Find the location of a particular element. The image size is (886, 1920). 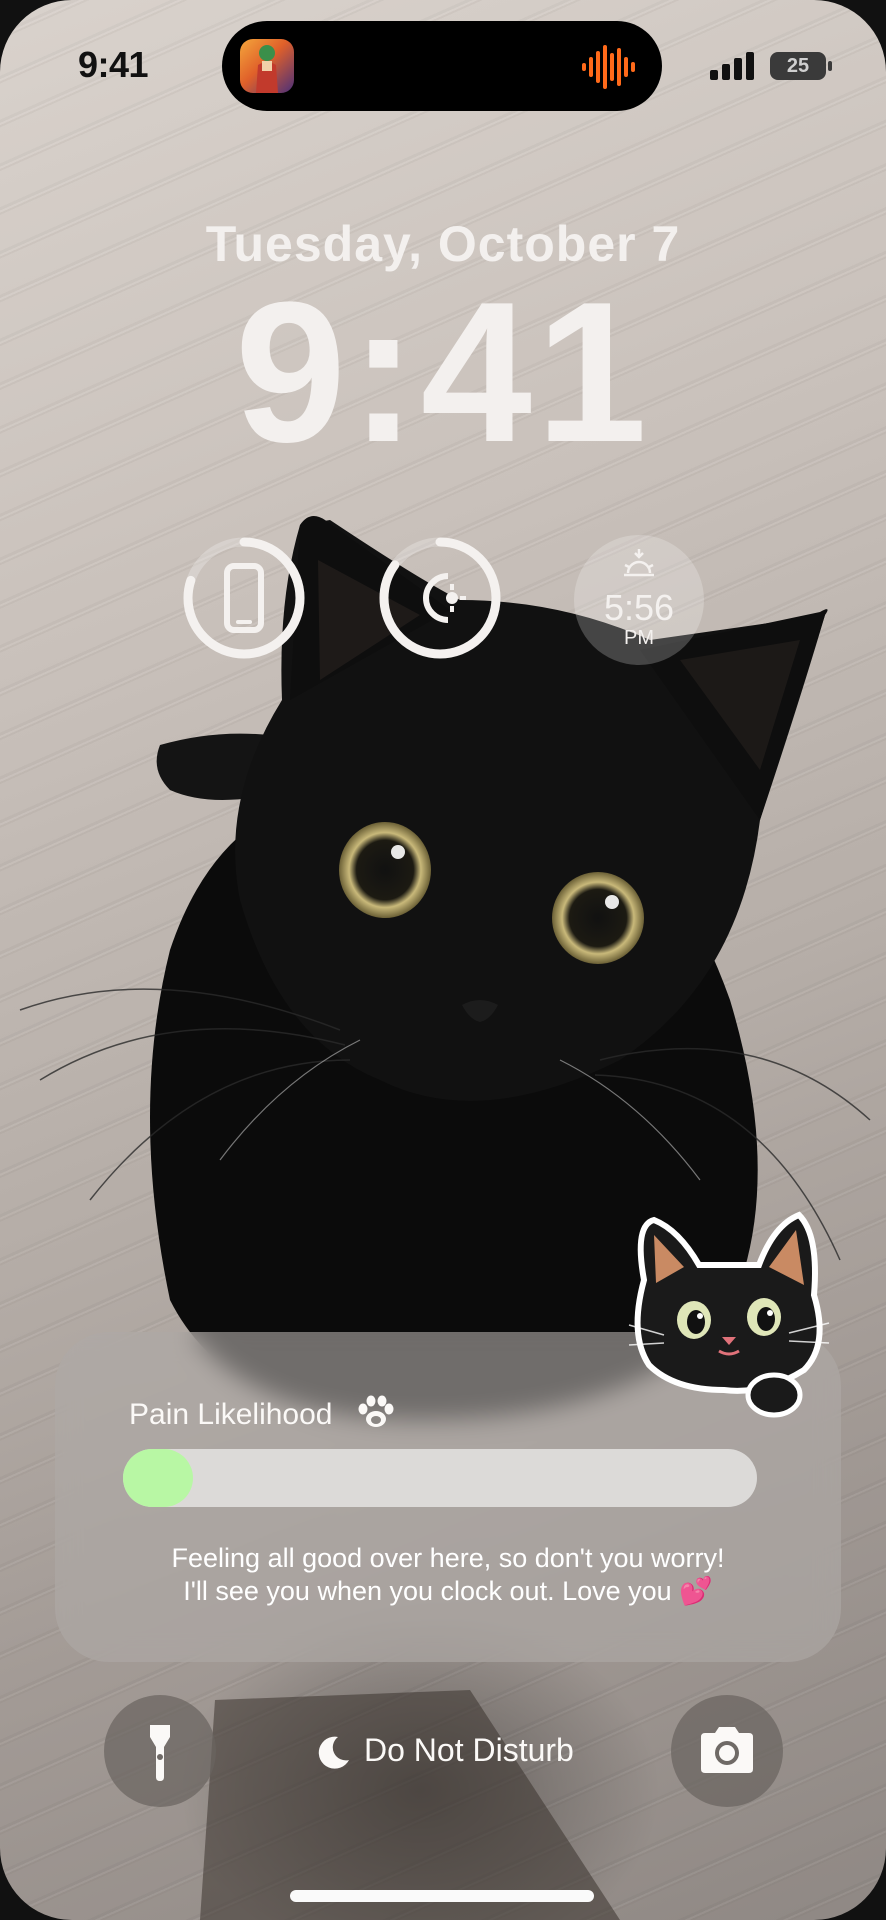

camera-button is located at coordinates (727, 1751).